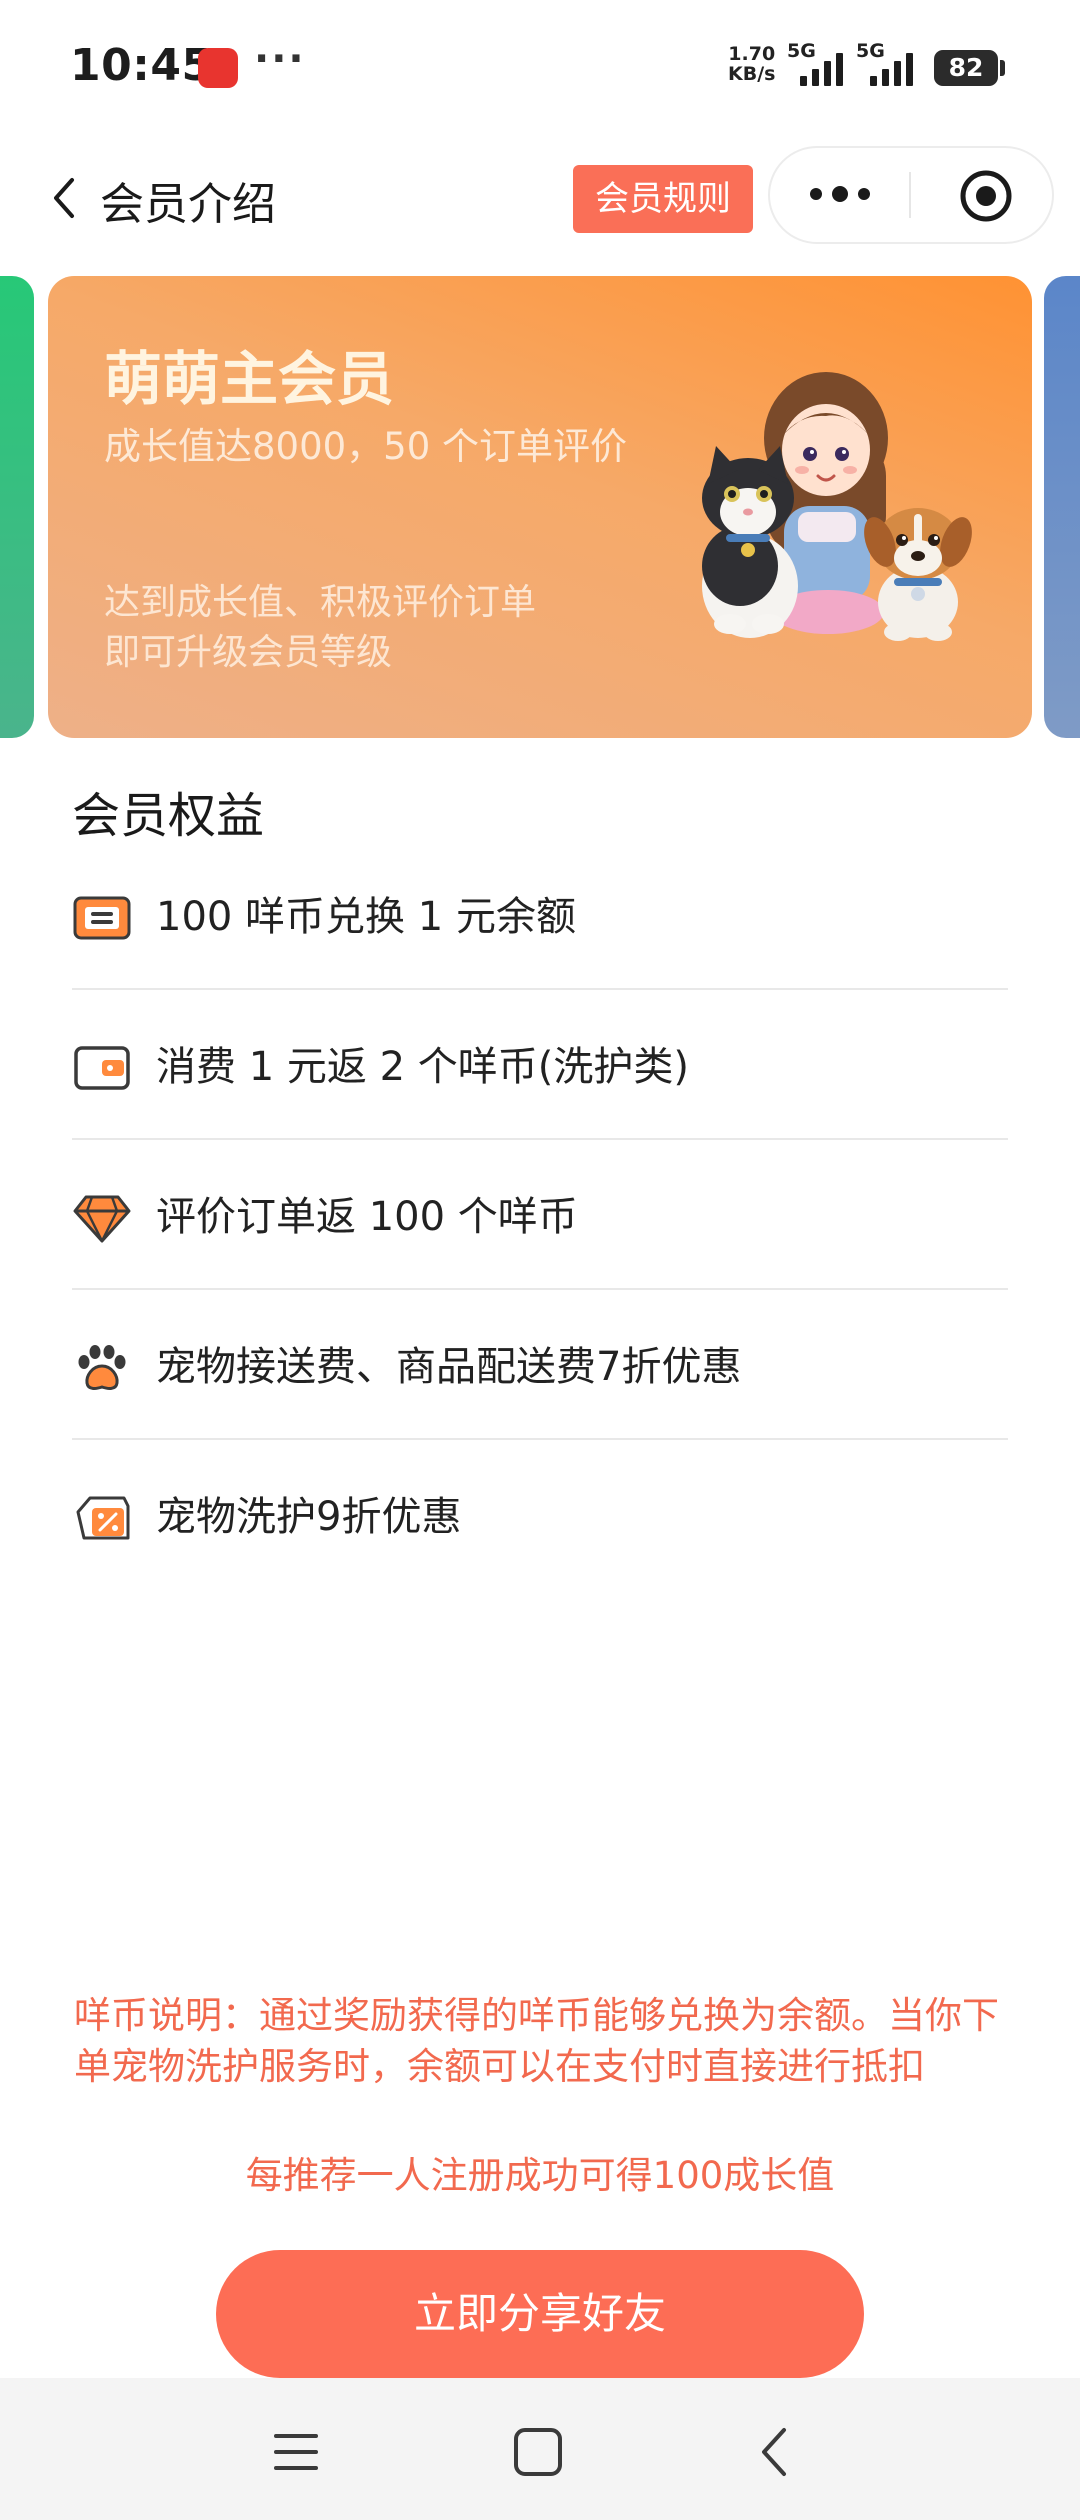 The height and width of the screenshot is (2520, 1080). I want to click on home-icon, so click(538, 2452).